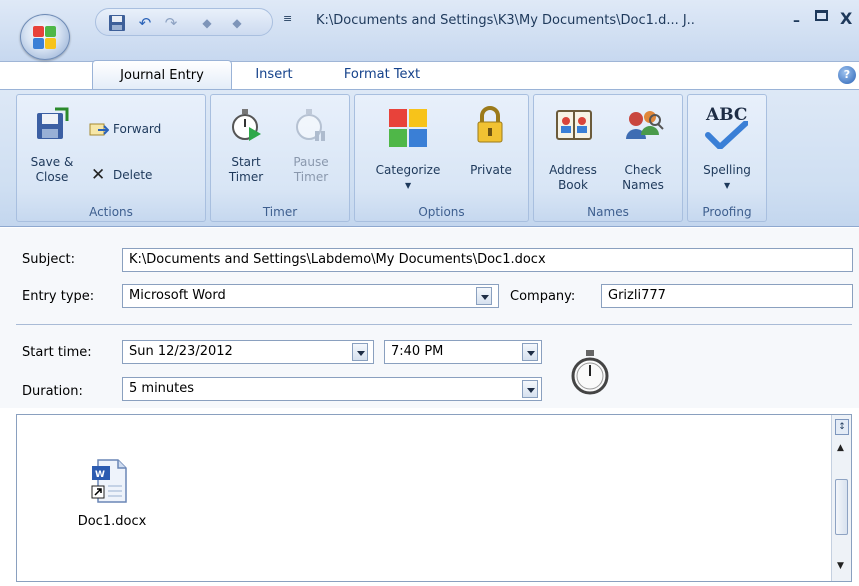  I want to click on save-close-icon, so click(53, 123).